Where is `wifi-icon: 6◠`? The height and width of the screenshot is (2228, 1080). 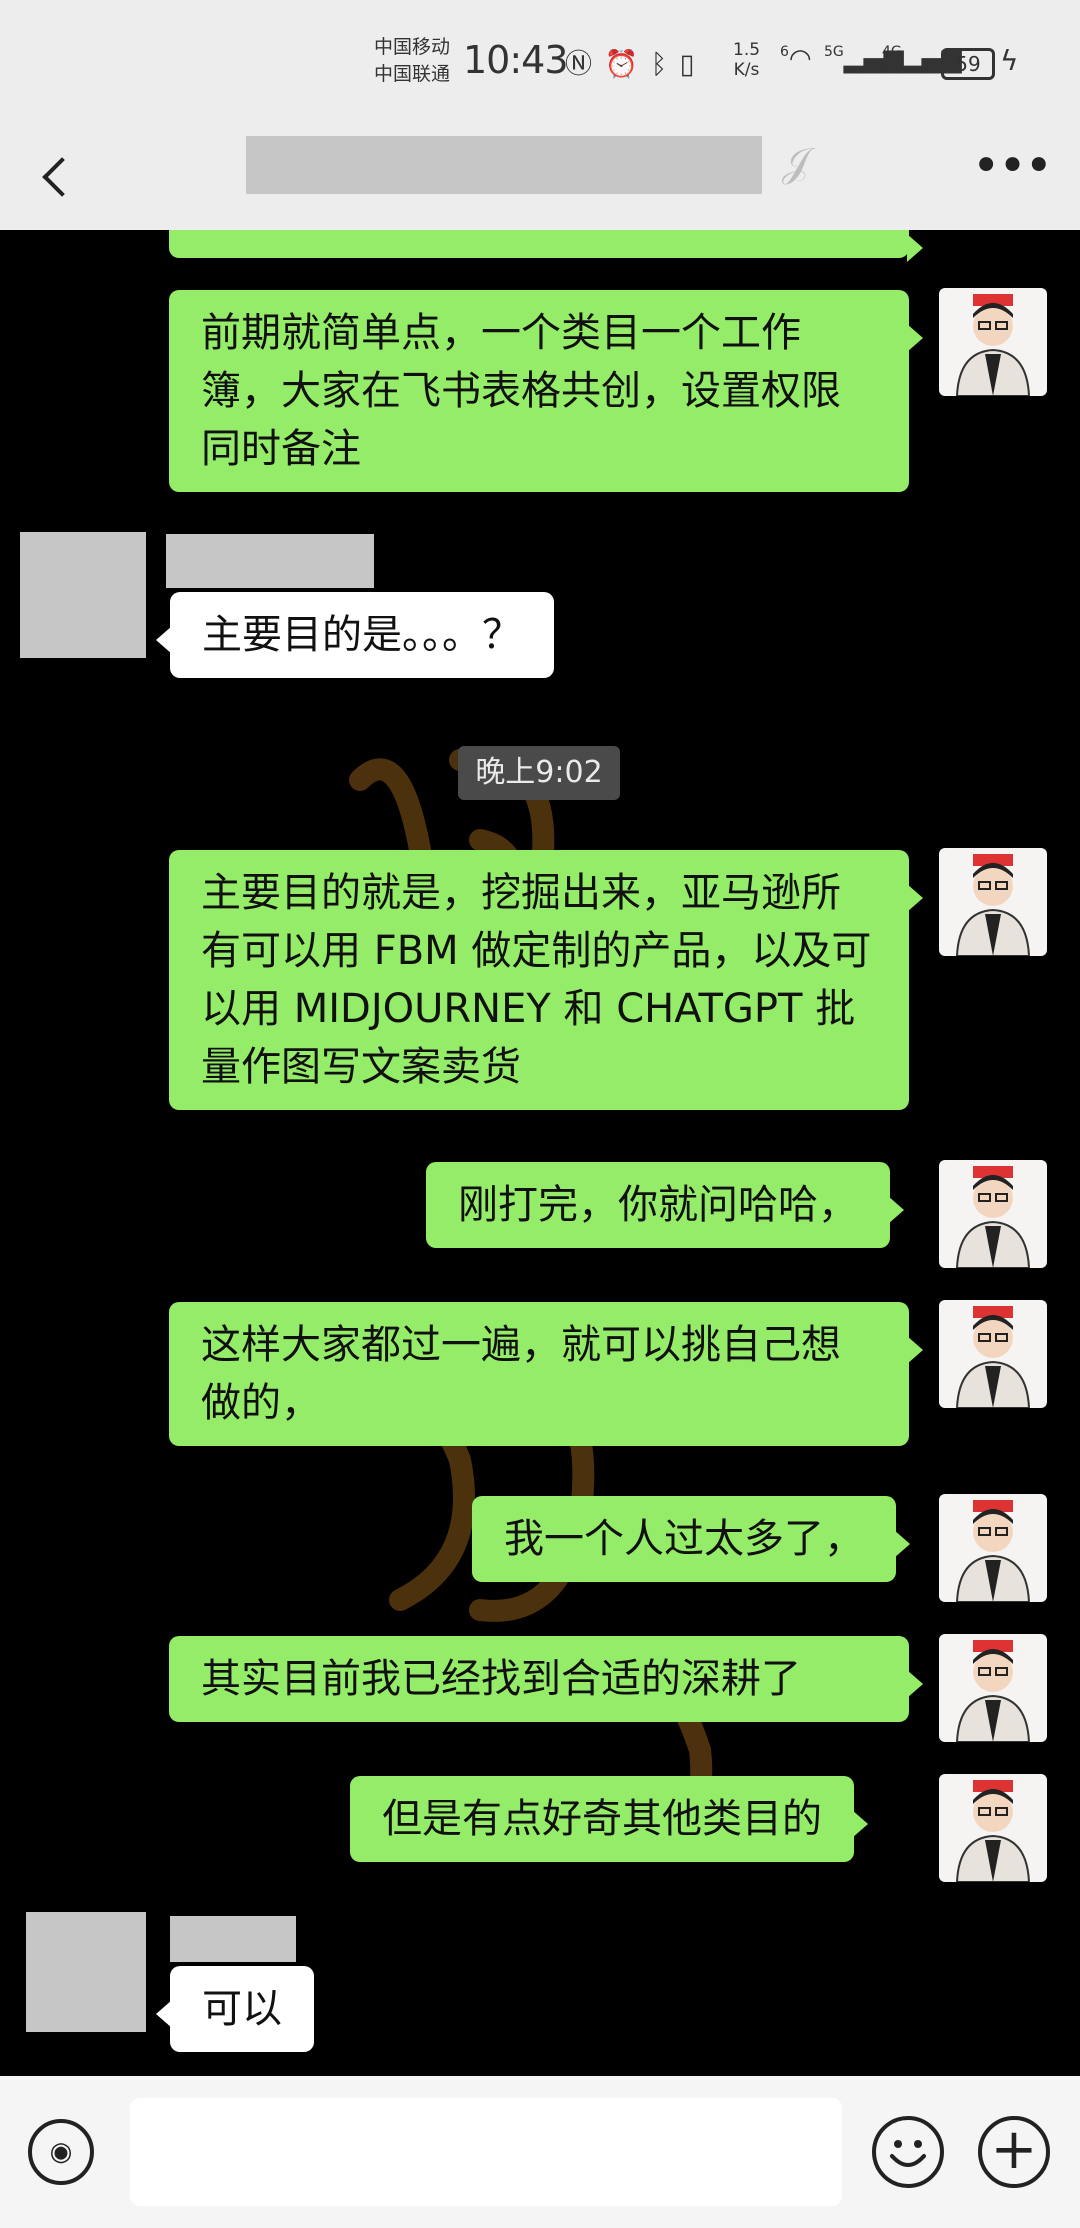
wifi-icon: 6◠ is located at coordinates (796, 59).